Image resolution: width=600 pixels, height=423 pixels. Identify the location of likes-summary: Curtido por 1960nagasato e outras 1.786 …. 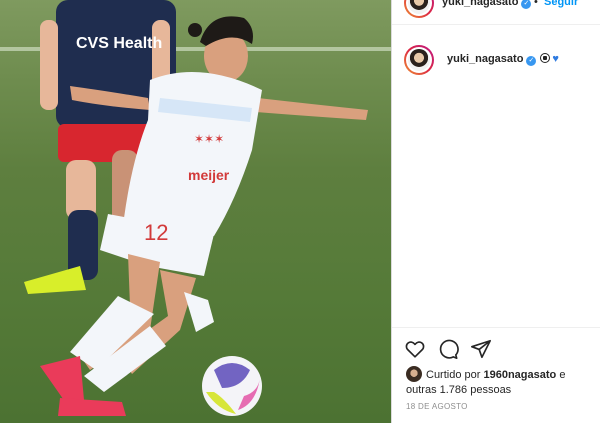
(501, 382).